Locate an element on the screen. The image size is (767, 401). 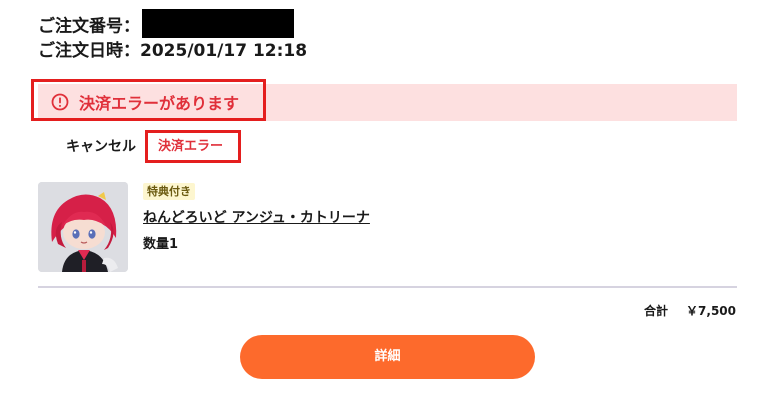
detail-button: 詳細 is located at coordinates (387, 357).